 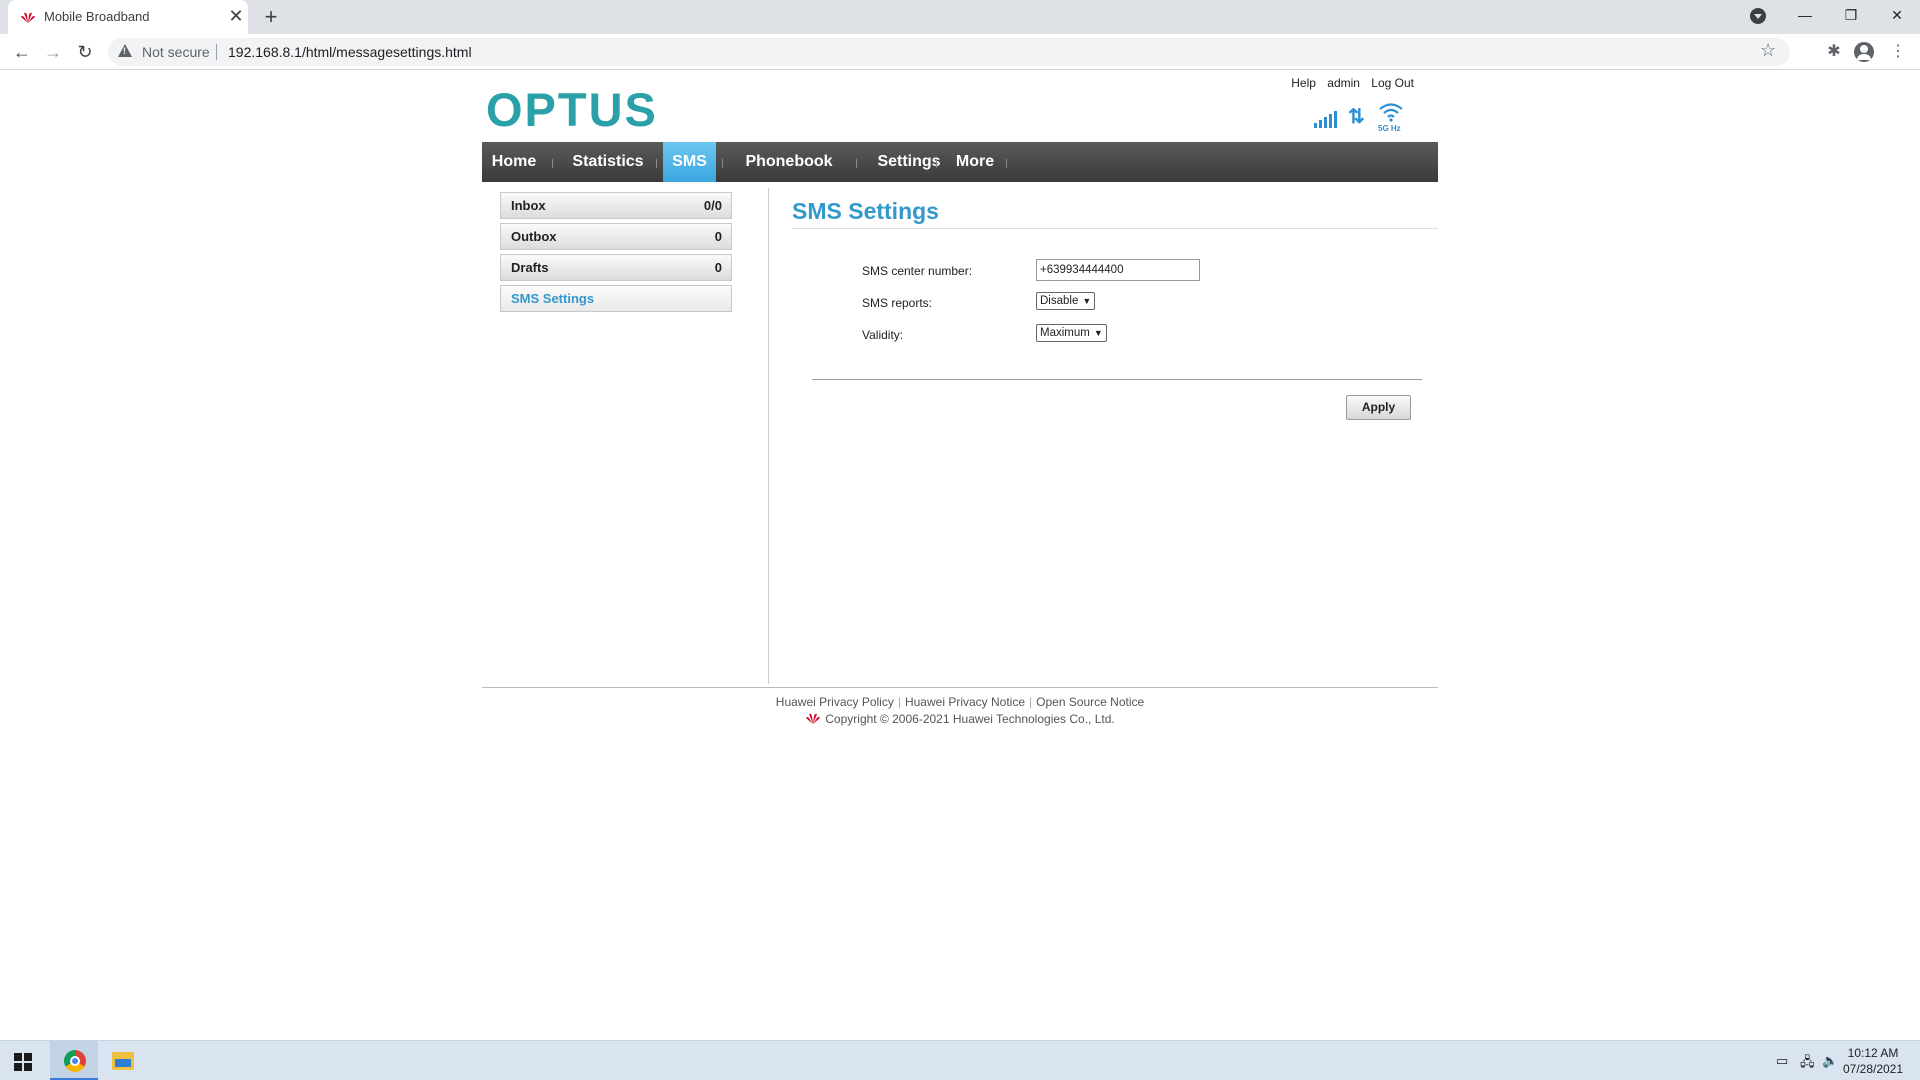 I want to click on battery-icon: ▭, so click(x=1782, y=1061).